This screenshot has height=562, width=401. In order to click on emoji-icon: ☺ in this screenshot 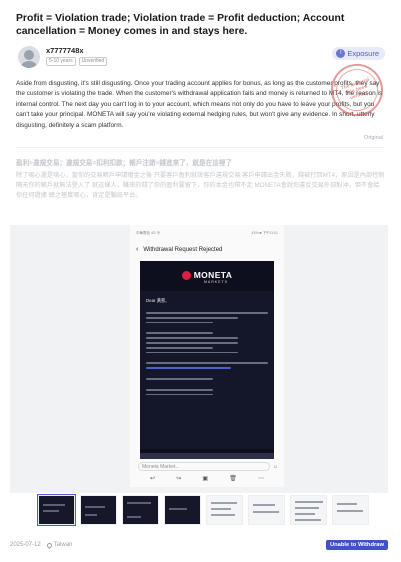, I will do `click(275, 467)`.